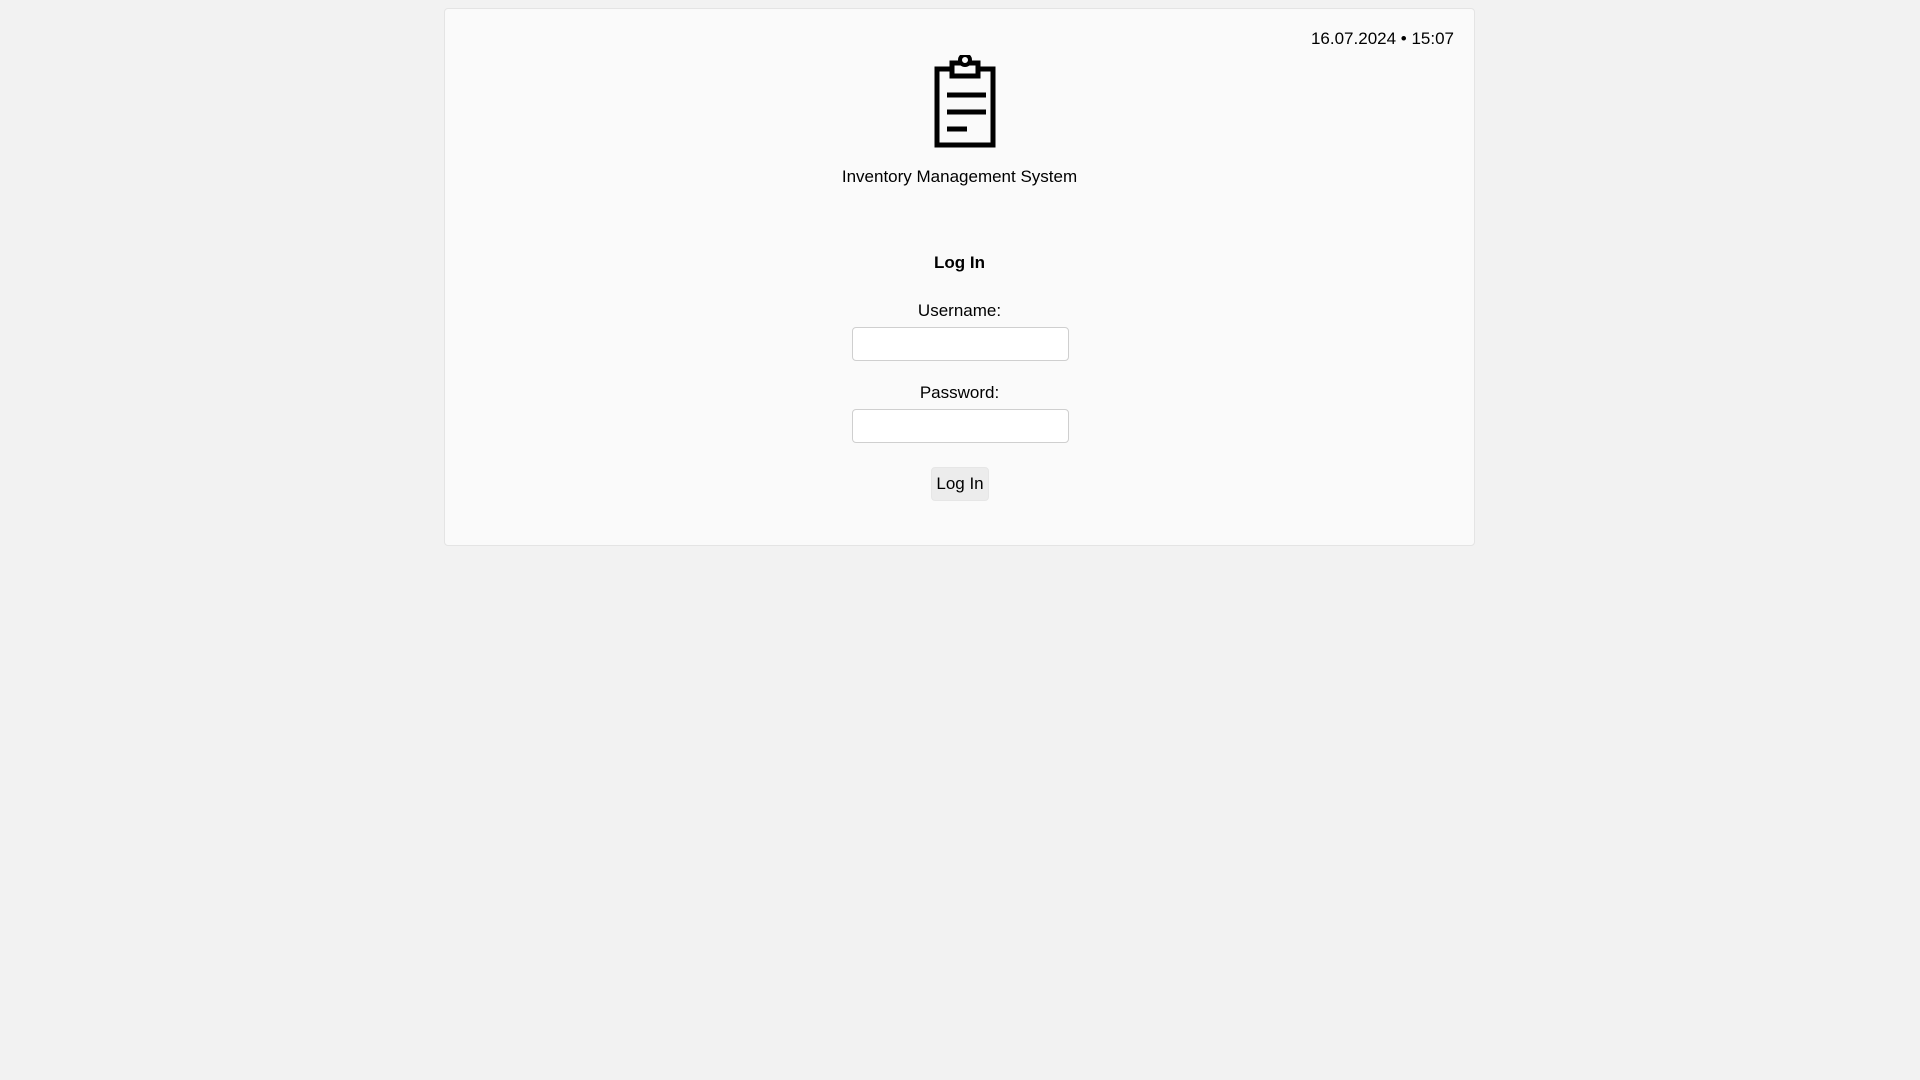  What do you see at coordinates (959, 392) in the screenshot?
I see `password-label: Password:` at bounding box center [959, 392].